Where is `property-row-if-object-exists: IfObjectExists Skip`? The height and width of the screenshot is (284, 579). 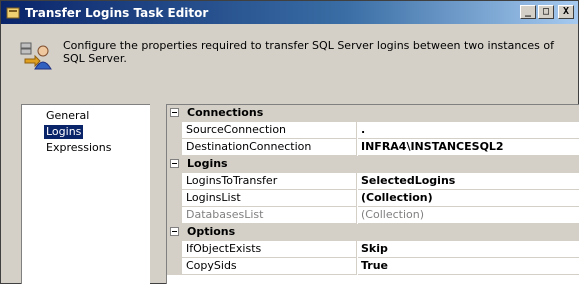 property-row-if-object-exists: IfObjectExists Skip is located at coordinates (373, 249).